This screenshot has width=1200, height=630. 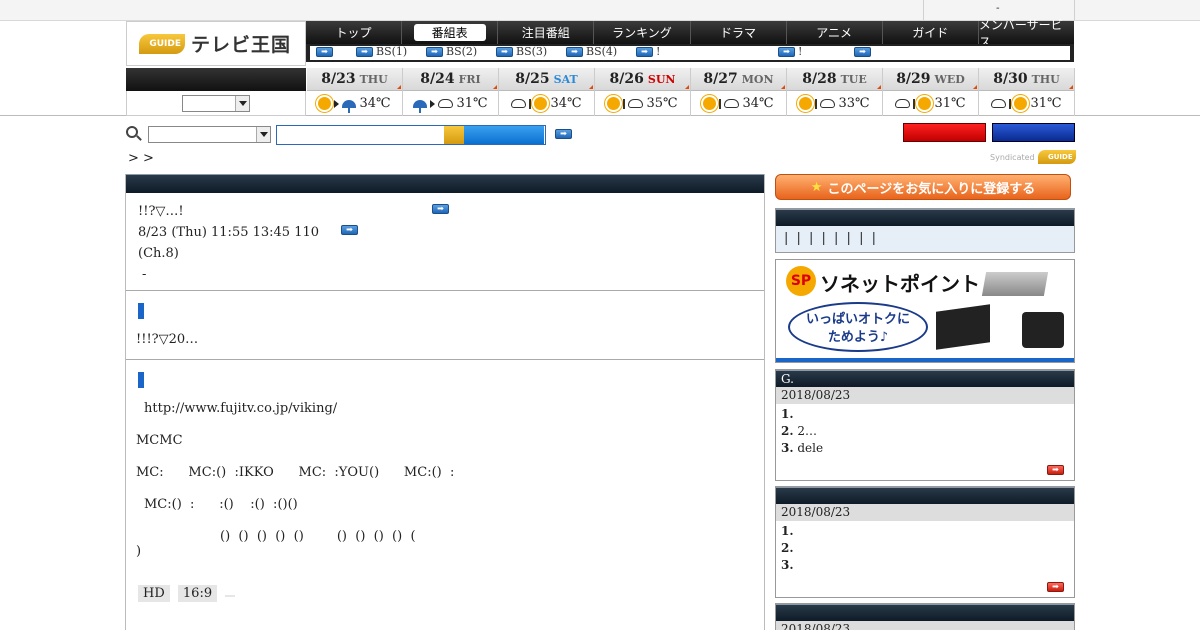 What do you see at coordinates (925, 239) in the screenshot?
I see `sidebar-nav-links: | | | | | | | |` at bounding box center [925, 239].